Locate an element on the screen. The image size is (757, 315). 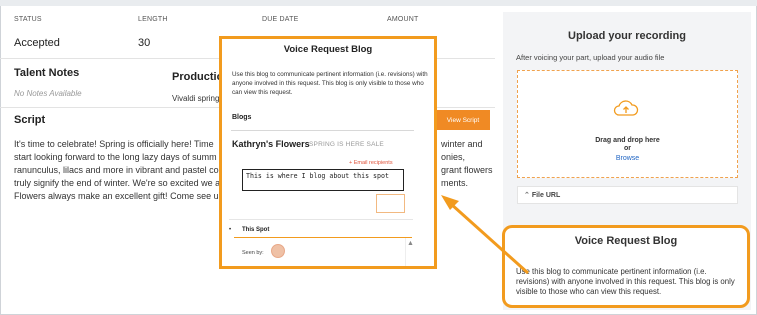
popup-title: Voice Request Blog is located at coordinates (328, 49).